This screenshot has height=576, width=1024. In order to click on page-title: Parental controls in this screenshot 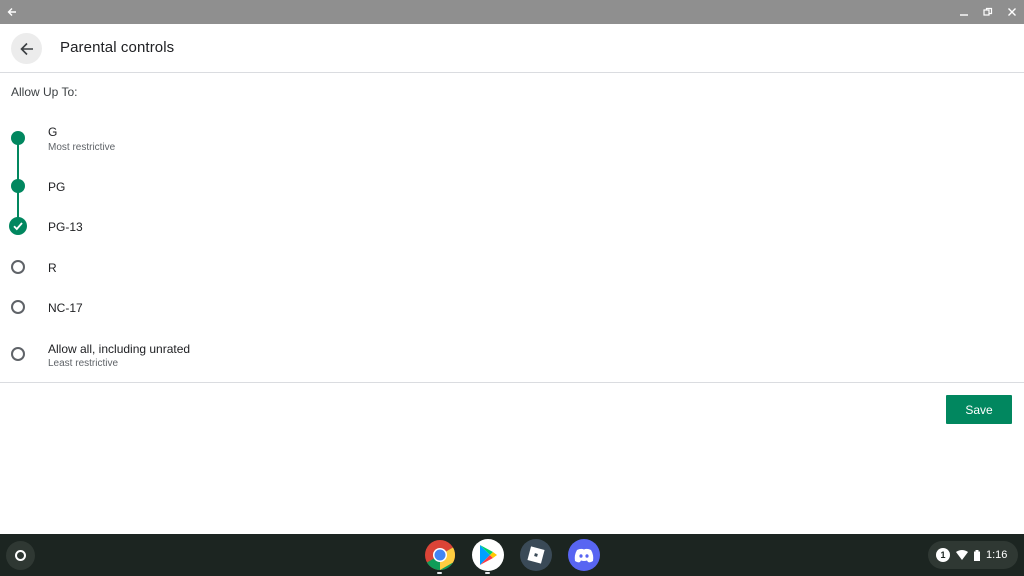, I will do `click(117, 47)`.